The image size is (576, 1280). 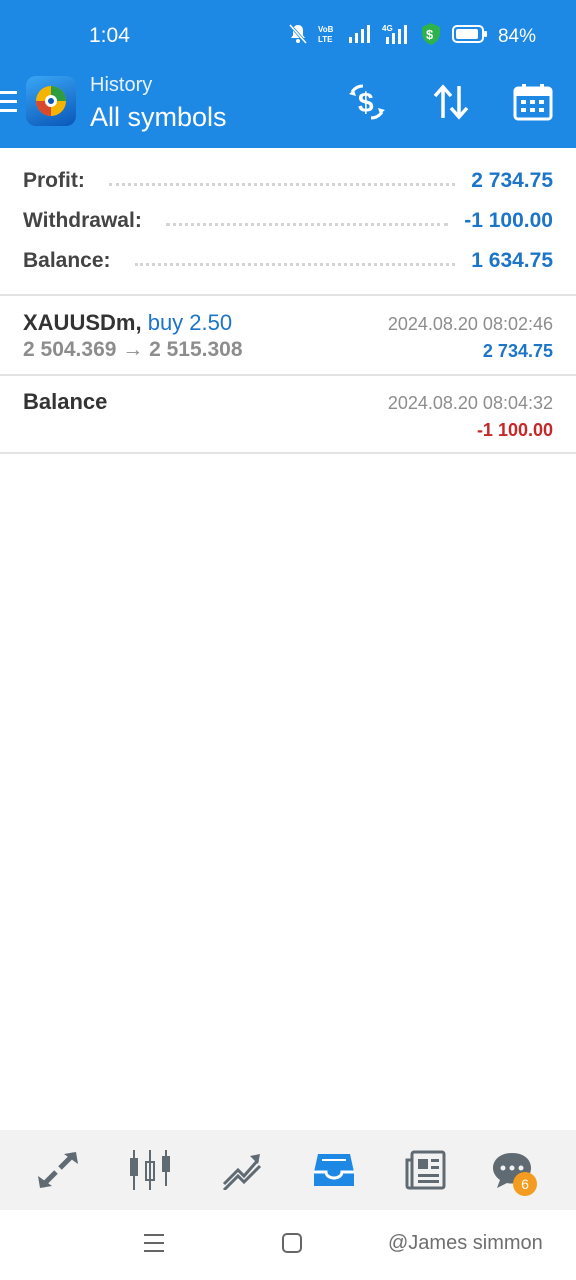 I want to click on signal-icon, so click(x=360, y=36).